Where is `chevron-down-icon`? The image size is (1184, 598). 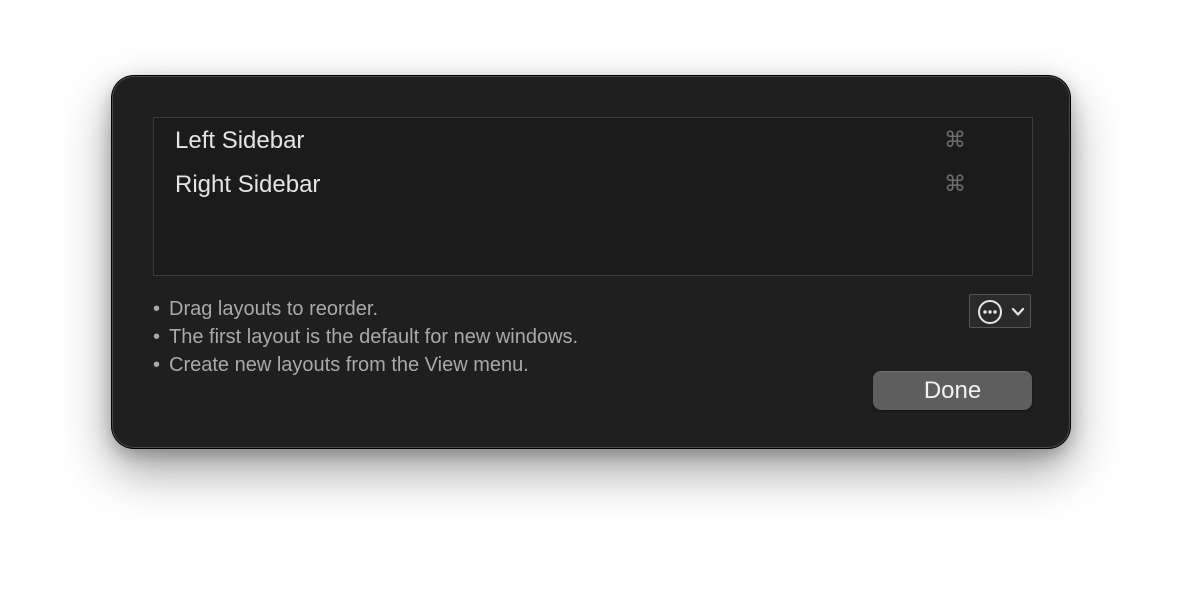
chevron-down-icon is located at coordinates (1018, 311).